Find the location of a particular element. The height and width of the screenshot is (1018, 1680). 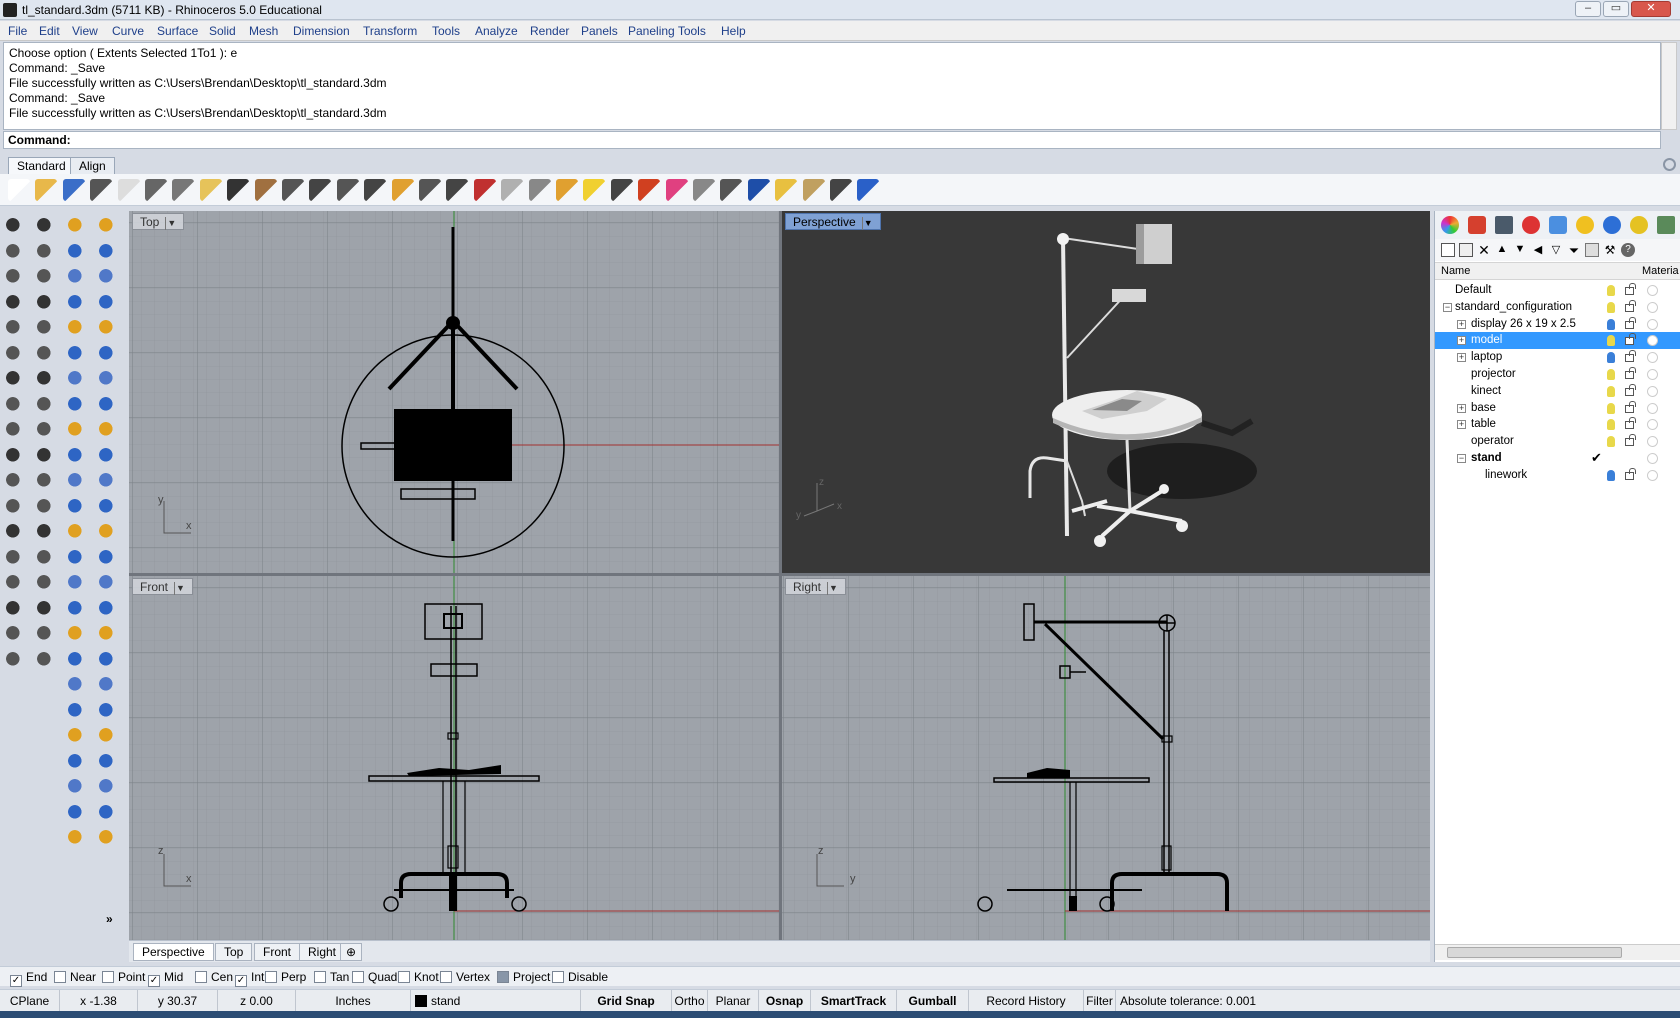

minimize-button: – is located at coordinates (1588, 9).